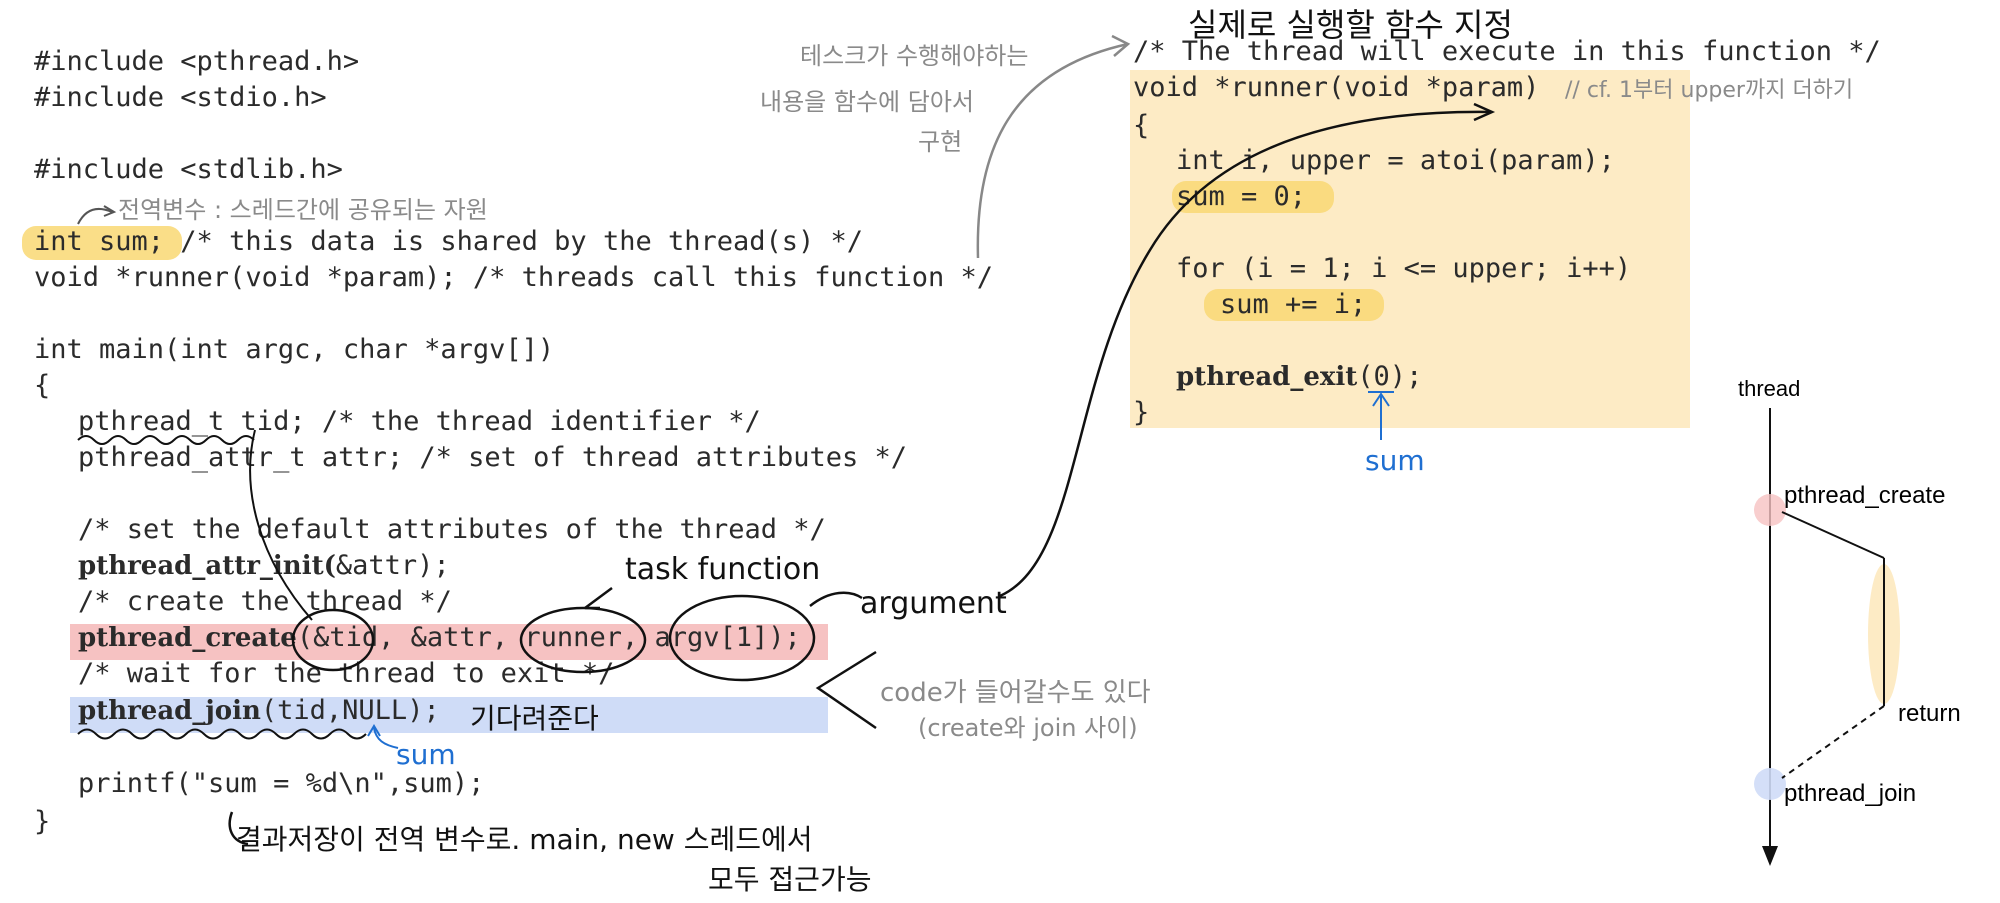  I want to click on arrow-task-desc, so click(1052, 150).